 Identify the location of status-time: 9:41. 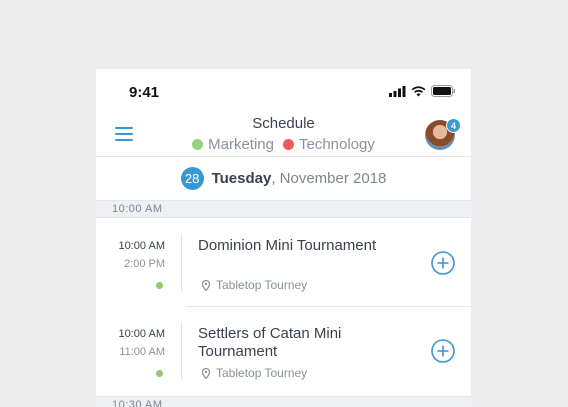
(144, 92).